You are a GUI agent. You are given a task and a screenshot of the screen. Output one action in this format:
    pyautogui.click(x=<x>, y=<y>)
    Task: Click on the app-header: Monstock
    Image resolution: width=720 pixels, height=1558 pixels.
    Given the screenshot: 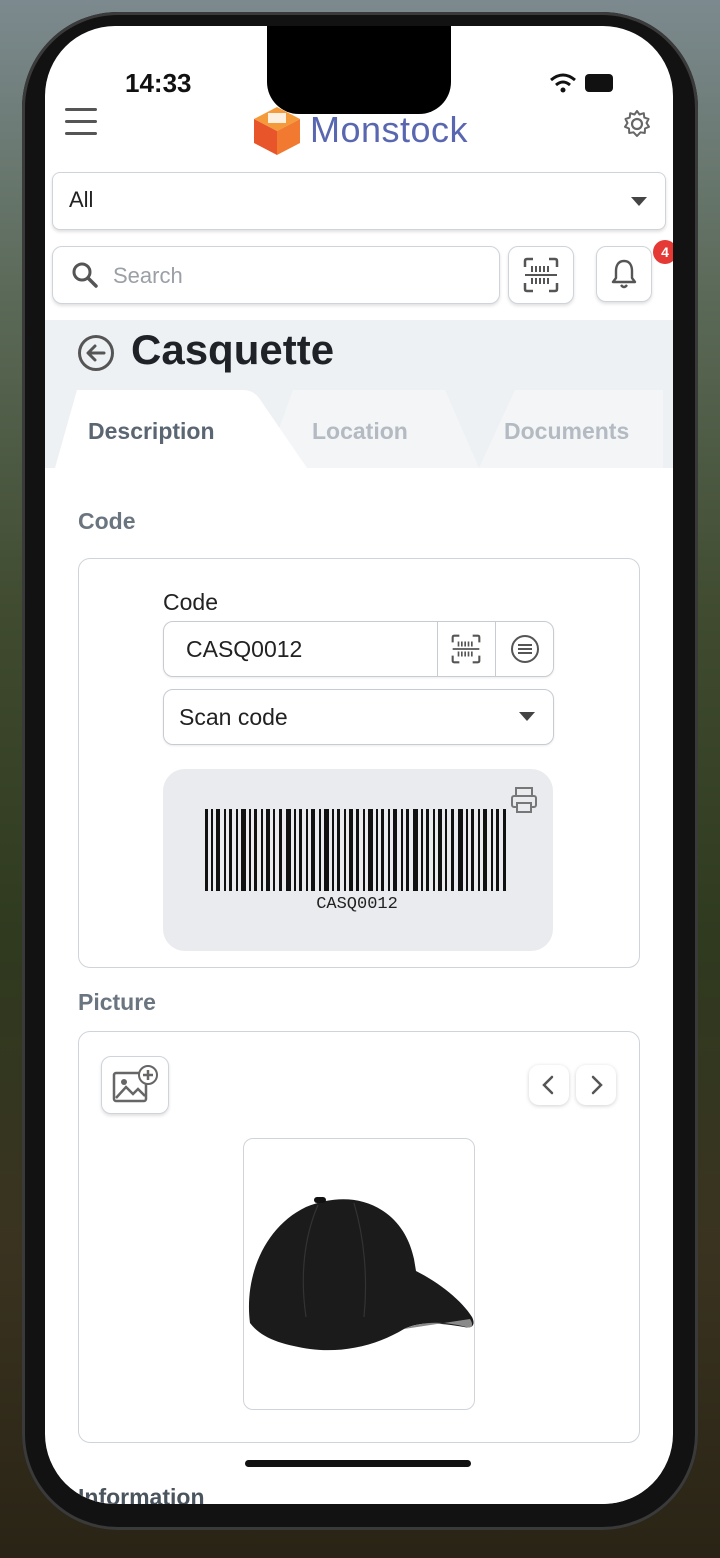 What is the action you would take?
    pyautogui.click(x=359, y=126)
    